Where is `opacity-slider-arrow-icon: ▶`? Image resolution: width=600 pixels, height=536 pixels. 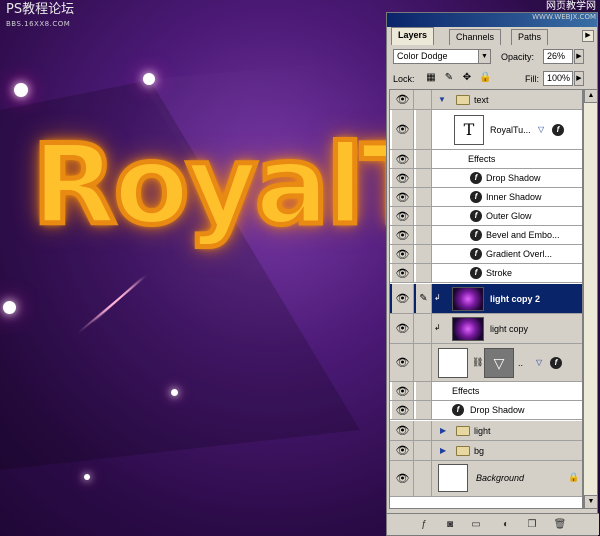
opacity-slider-arrow-icon: ▶ is located at coordinates (579, 56).